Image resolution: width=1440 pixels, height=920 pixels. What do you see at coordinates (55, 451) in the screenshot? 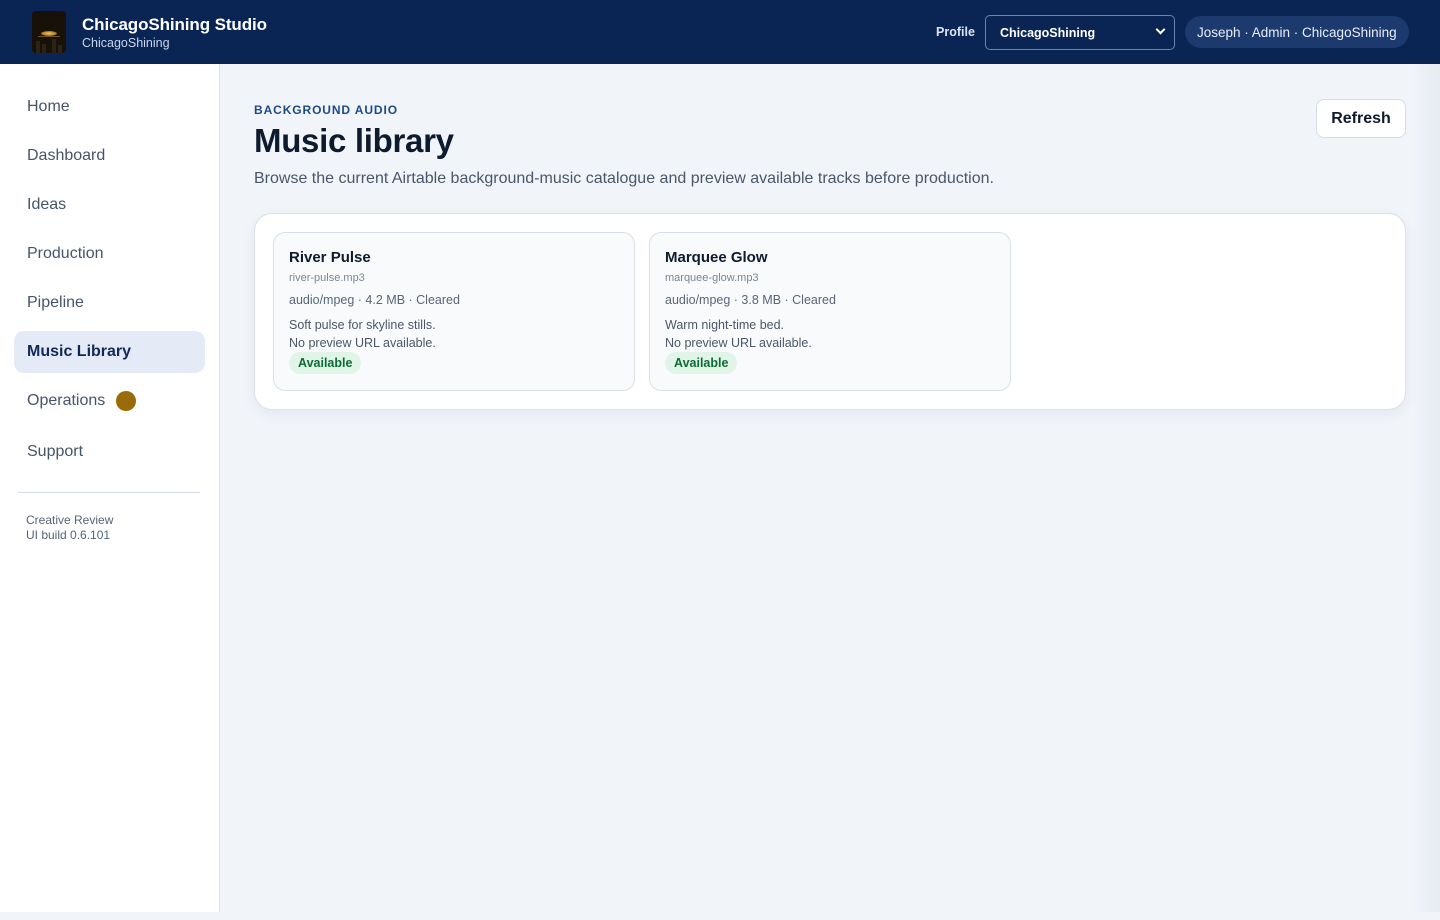
I see `sidebar-item-label: Support` at bounding box center [55, 451].